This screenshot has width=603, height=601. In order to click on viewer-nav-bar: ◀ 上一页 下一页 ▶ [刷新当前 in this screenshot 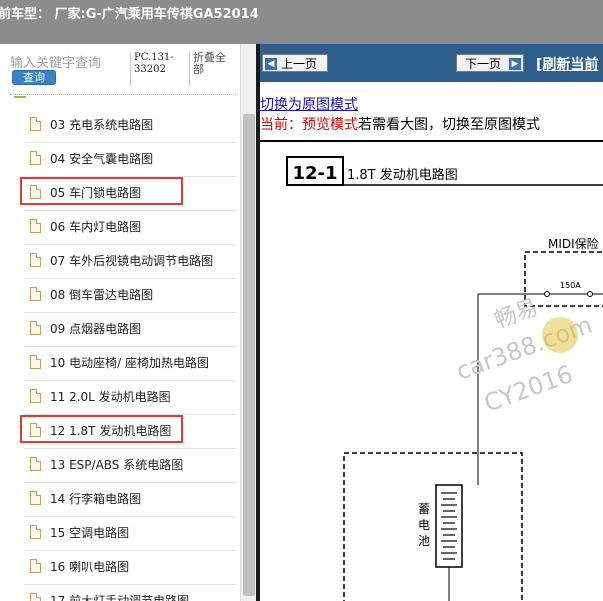, I will do `click(431, 63)`.